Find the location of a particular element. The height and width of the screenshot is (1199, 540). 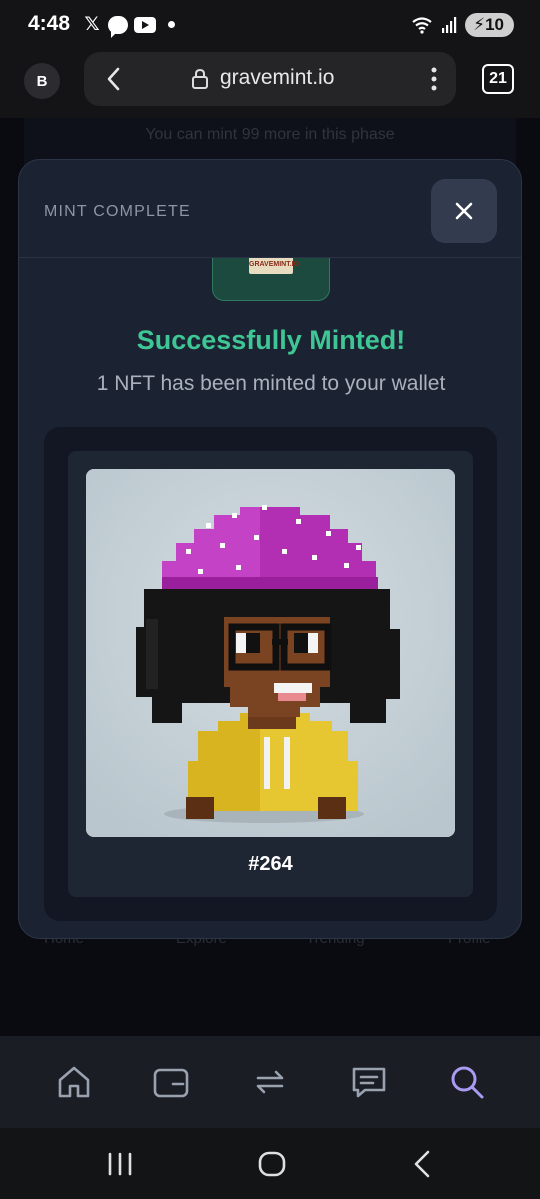

close-icon is located at coordinates (464, 211).